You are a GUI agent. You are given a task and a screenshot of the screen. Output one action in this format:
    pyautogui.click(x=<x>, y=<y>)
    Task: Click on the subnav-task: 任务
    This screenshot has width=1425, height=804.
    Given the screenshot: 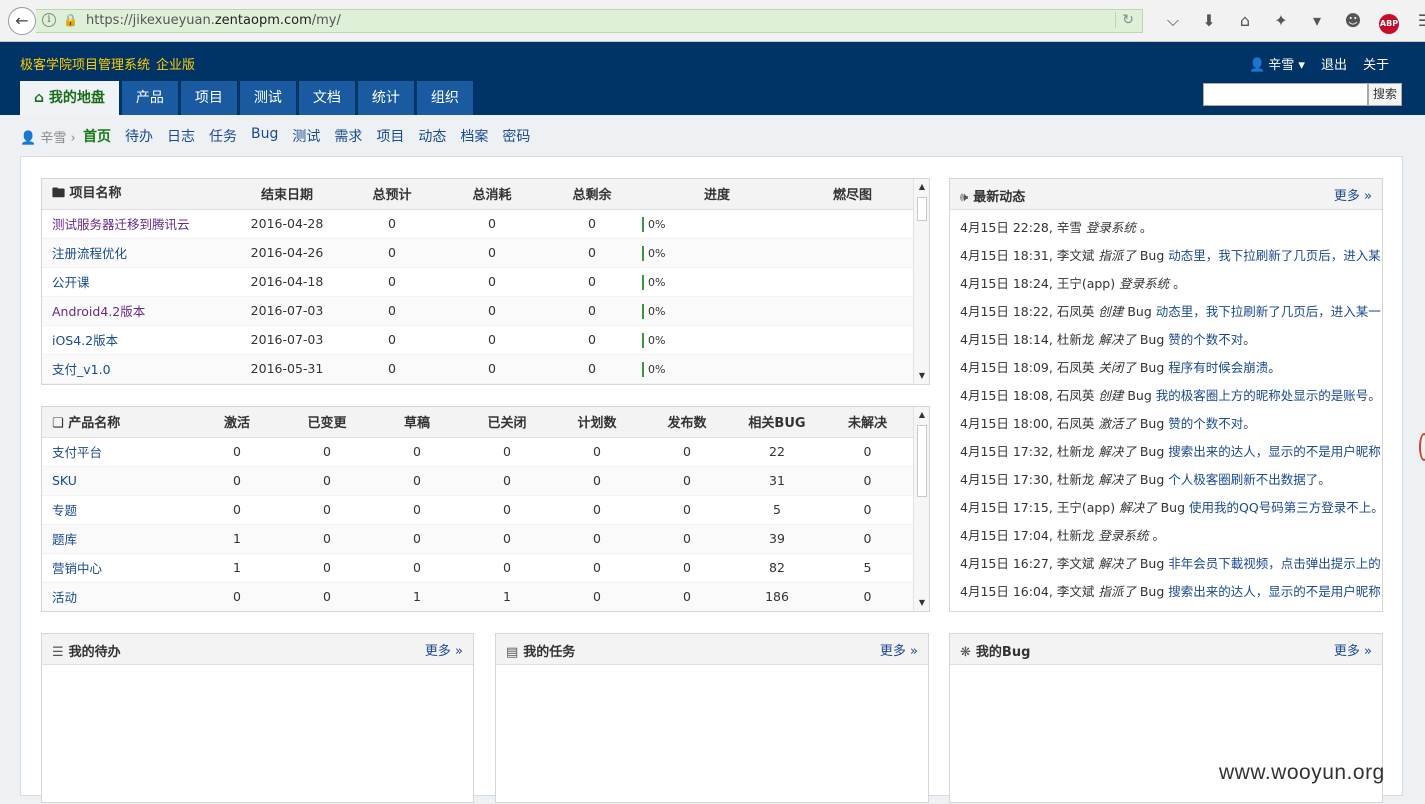 What is the action you would take?
    pyautogui.click(x=223, y=136)
    